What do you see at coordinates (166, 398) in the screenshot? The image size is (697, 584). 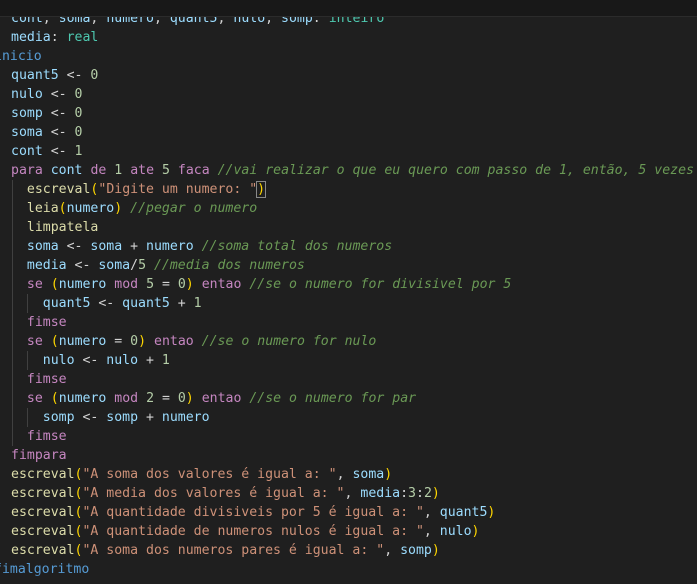 I see `code-token: =` at bounding box center [166, 398].